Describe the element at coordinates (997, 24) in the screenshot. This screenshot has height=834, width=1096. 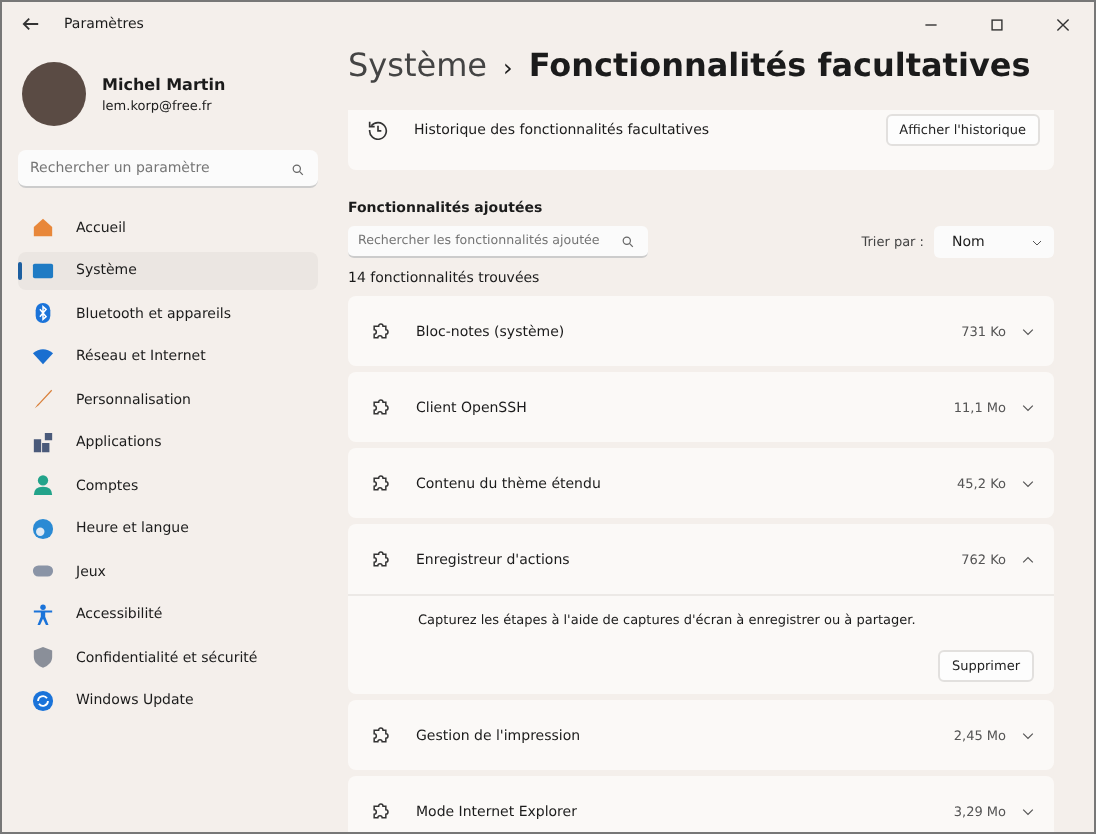
I see `maximize-icon` at that location.